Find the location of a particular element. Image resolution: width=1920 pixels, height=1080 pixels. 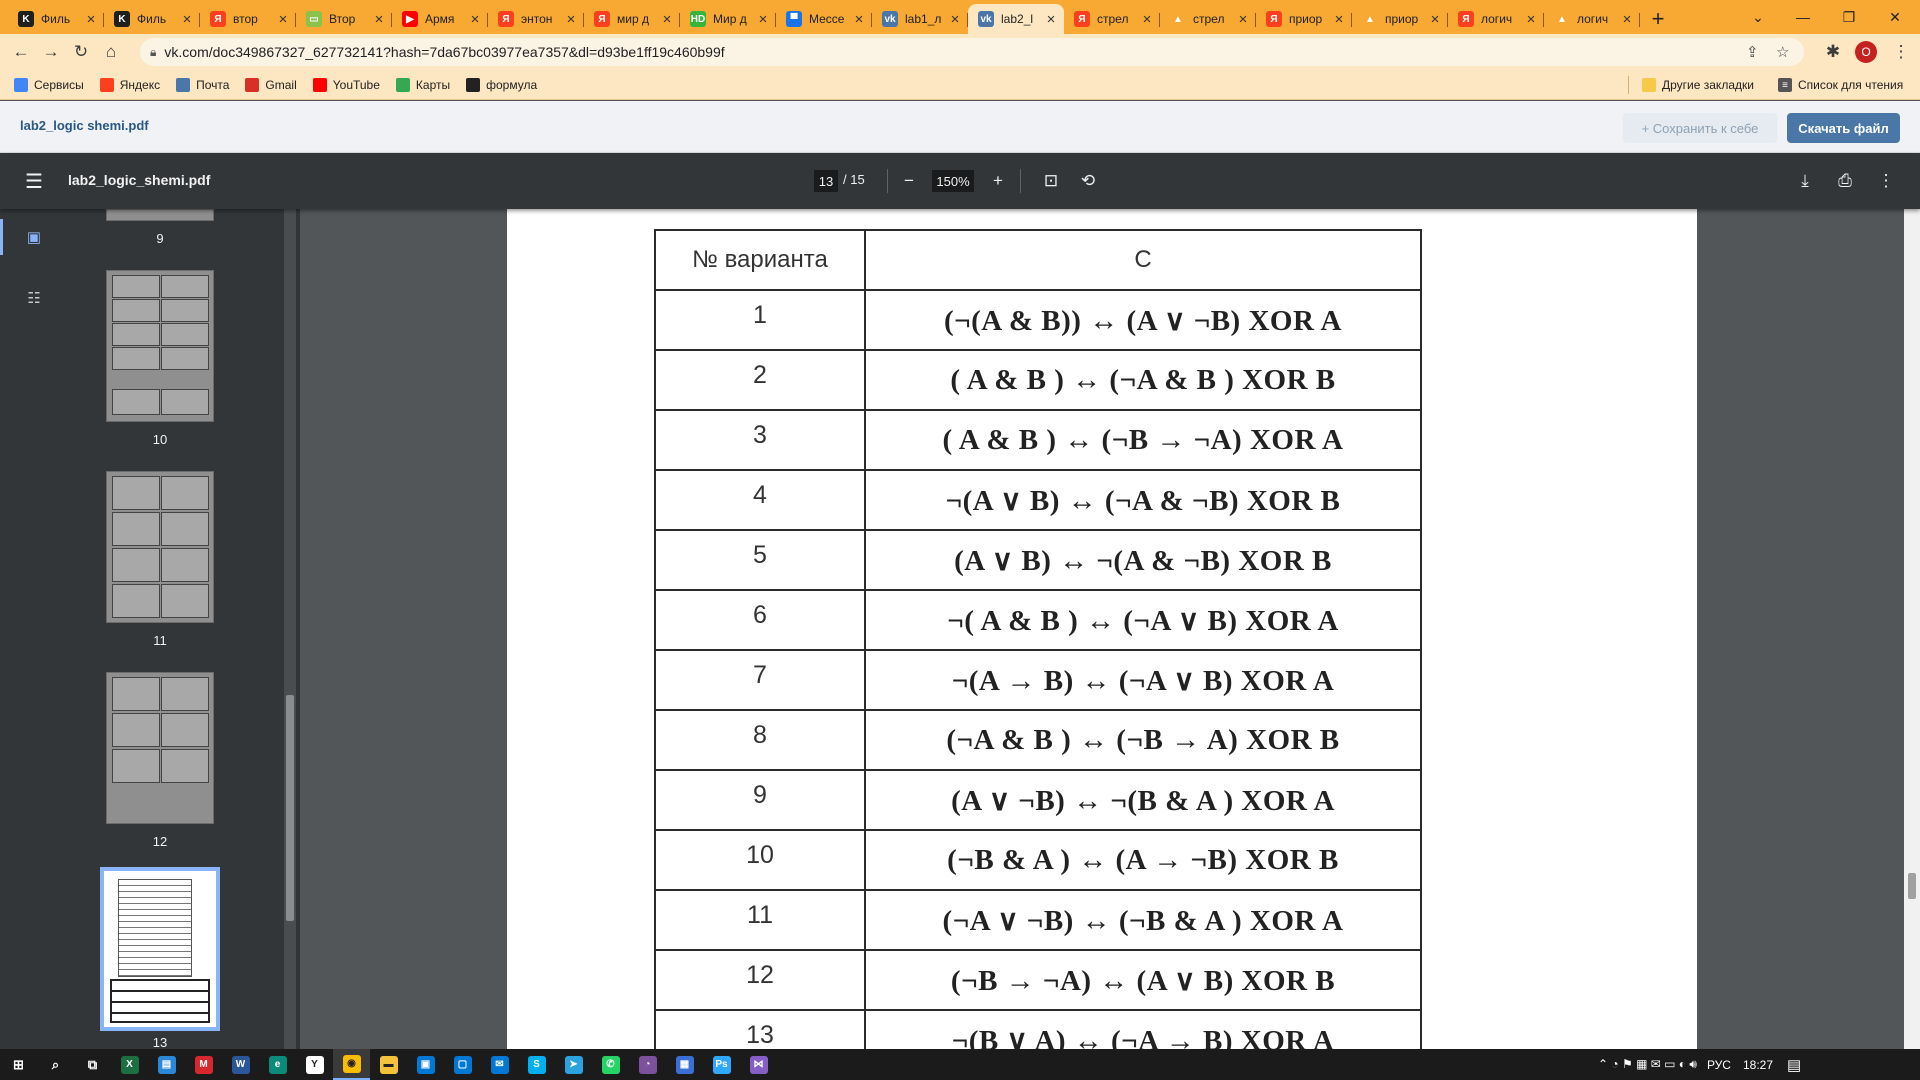

home-icon: ⌂ is located at coordinates (111, 52).